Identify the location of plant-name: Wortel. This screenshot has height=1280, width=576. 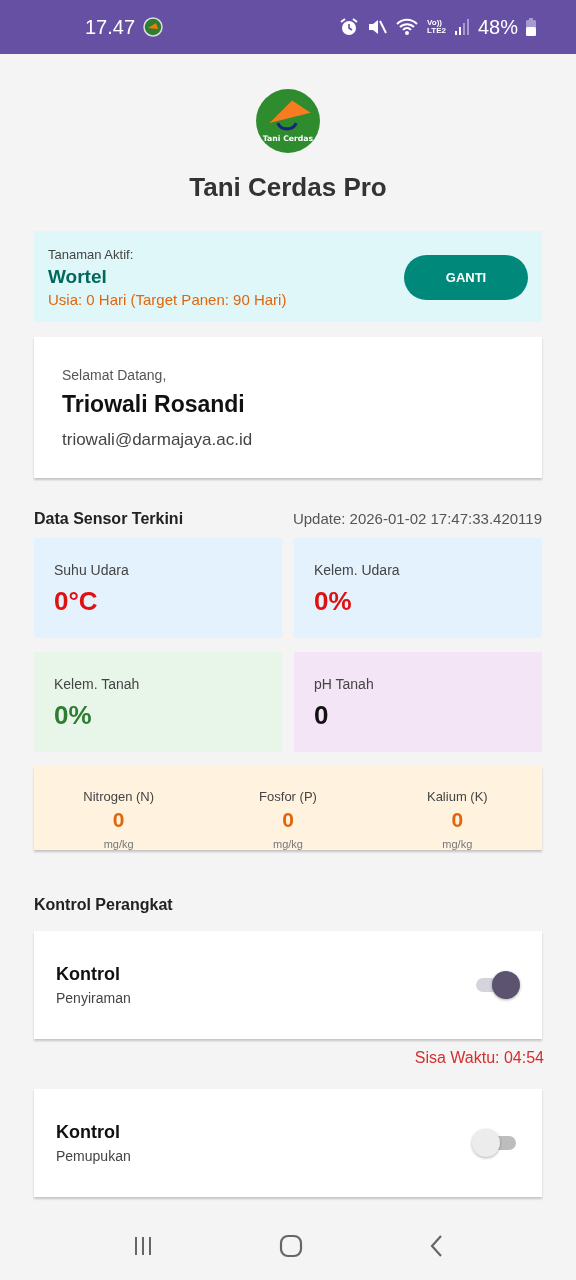
(78, 277).